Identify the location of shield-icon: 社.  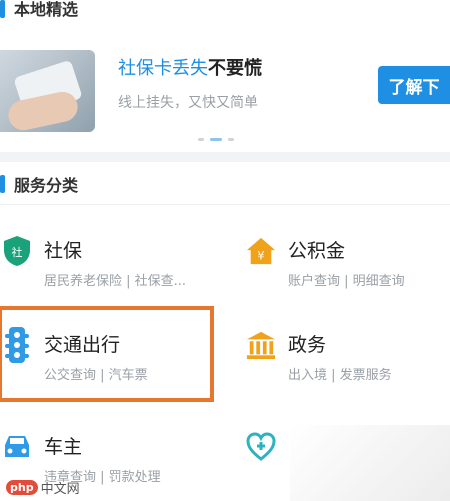
(17, 251).